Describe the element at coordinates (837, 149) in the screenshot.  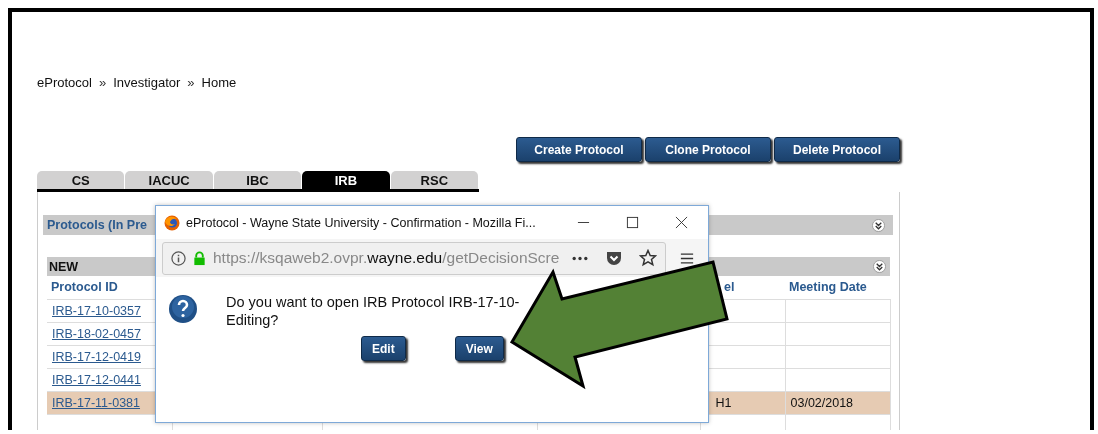
I see `action-button: Delete Protocol` at that location.